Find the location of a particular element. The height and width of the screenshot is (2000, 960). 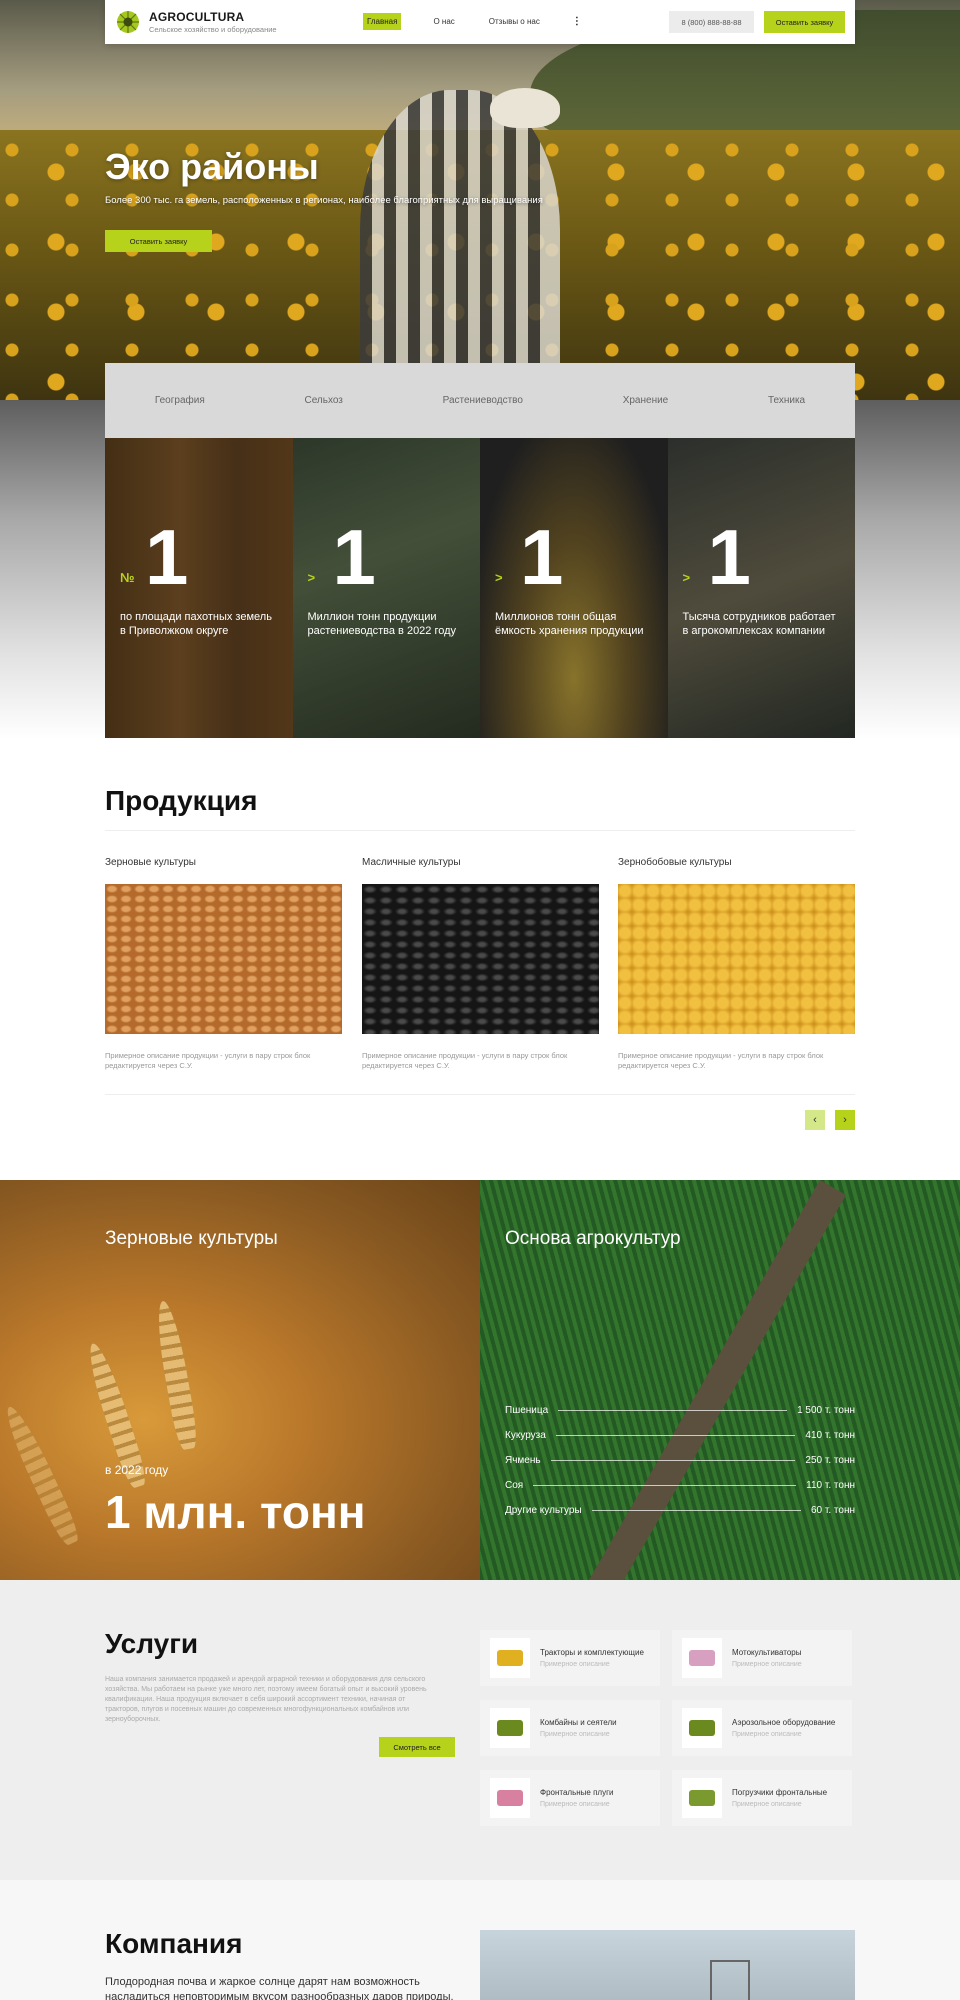

plow-icon-shape is located at coordinates (510, 1798).